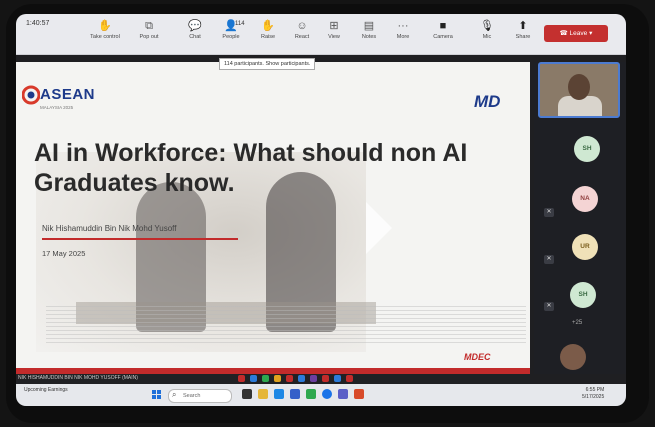 This screenshot has width=655, height=427. What do you see at coordinates (487, 101) in the screenshot?
I see `md-logo: MD` at bounding box center [487, 101].